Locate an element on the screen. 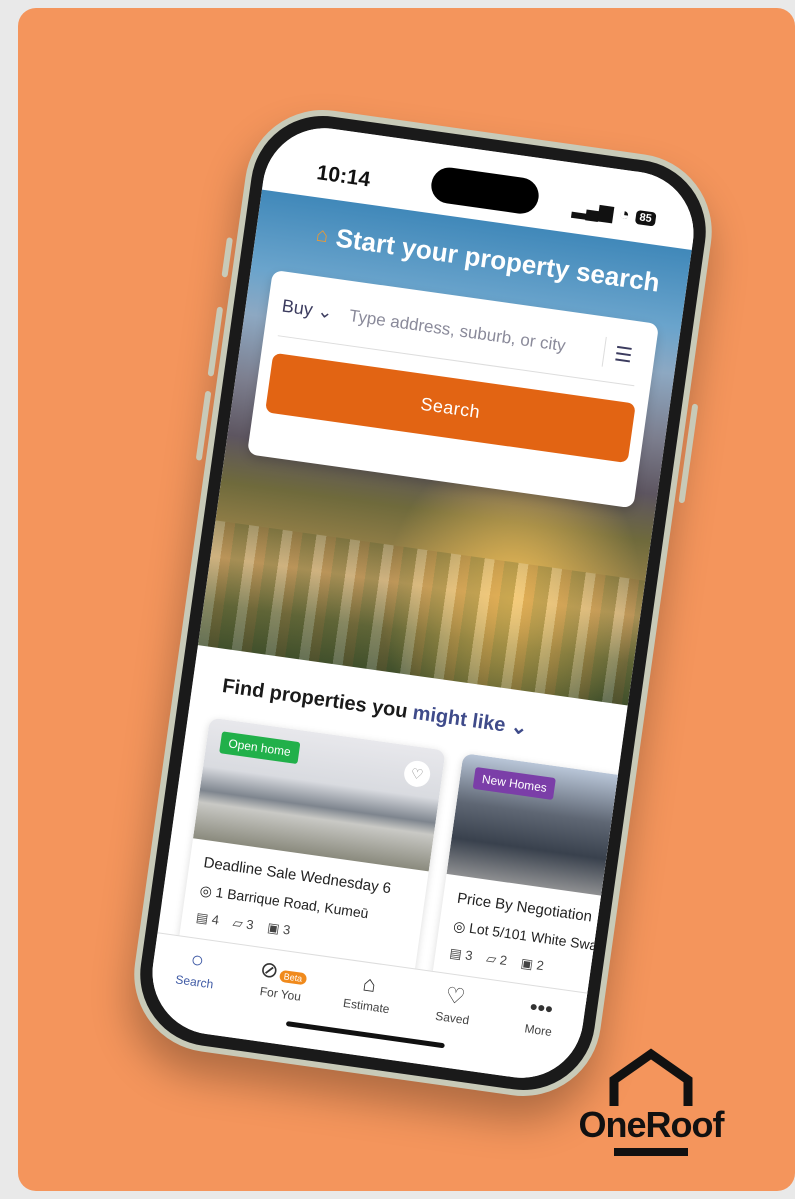 This screenshot has width=795, height=1199. bedrooms-count: ▤ 4 is located at coordinates (208, 918).